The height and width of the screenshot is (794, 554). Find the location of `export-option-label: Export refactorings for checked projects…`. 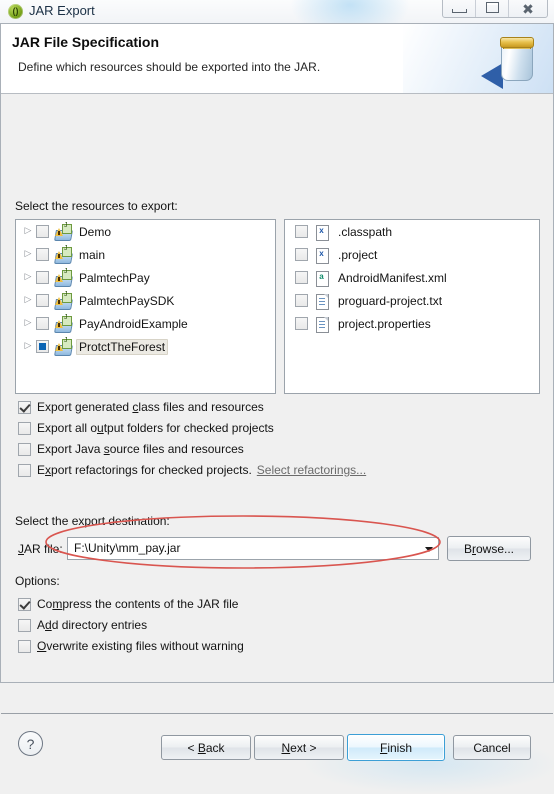

export-option-label: Export refactorings for checked projects… is located at coordinates (144, 470).